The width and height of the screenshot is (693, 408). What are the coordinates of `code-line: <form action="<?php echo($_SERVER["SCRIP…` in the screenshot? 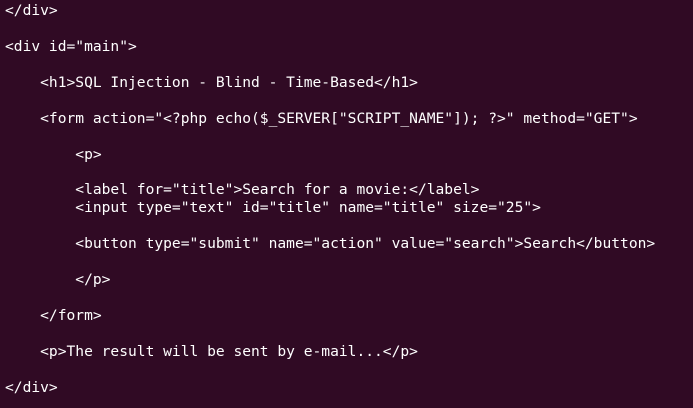 It's located at (321, 118).